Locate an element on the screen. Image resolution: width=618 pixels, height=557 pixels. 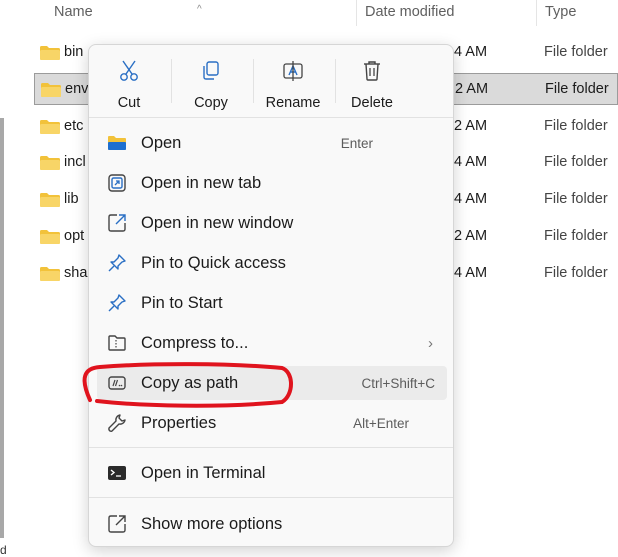
column-header-bar: Name ^ Date modified Type is located at coordinates (309, 14).